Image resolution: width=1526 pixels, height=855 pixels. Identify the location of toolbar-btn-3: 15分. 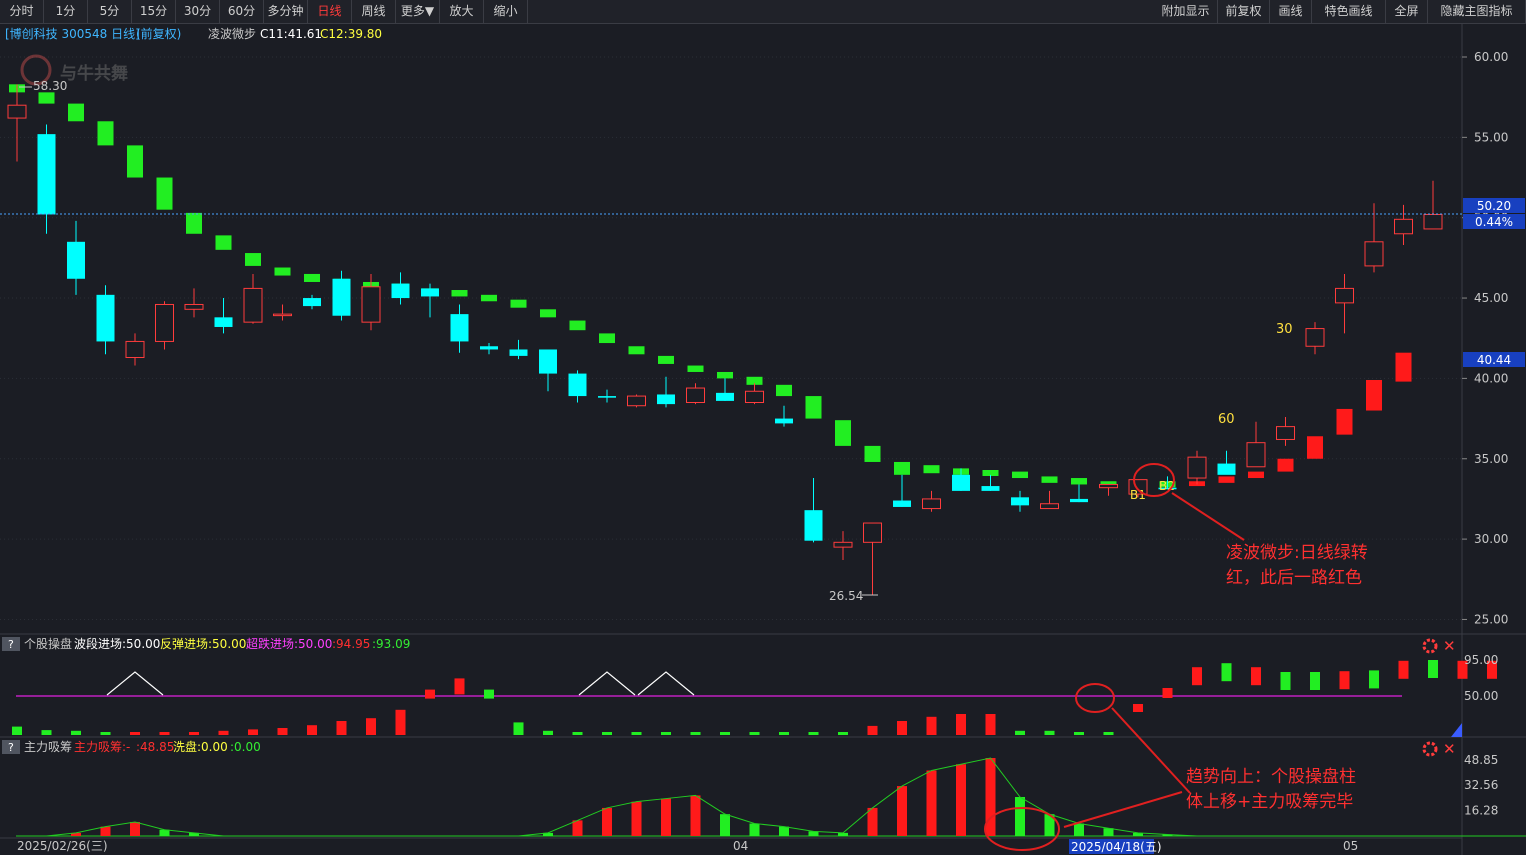
(154, 11).